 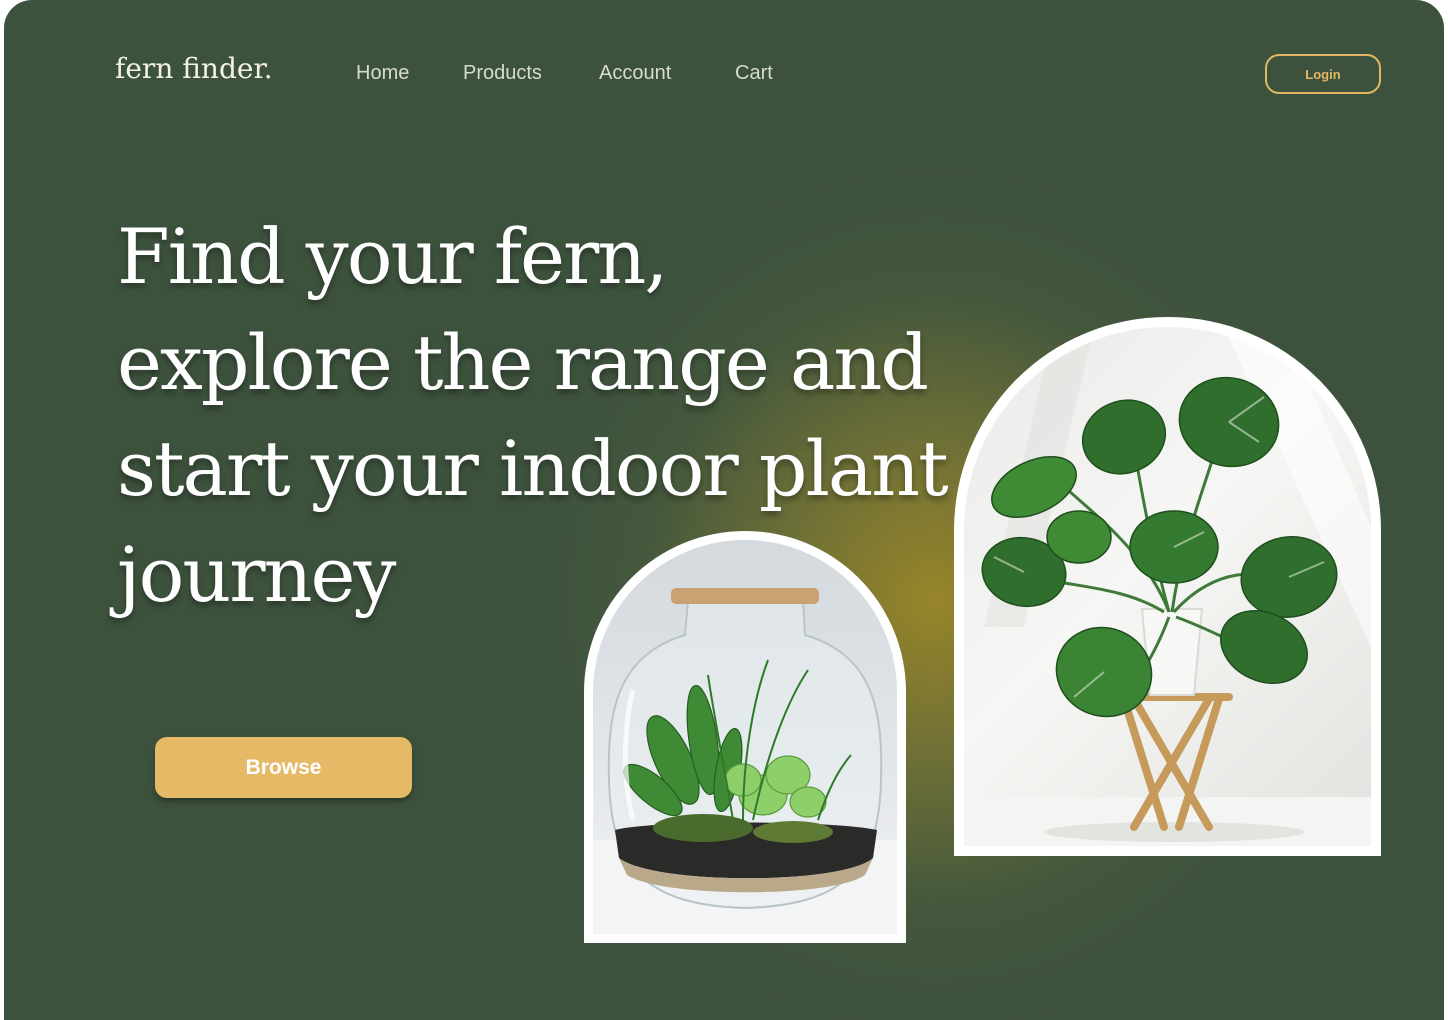 I want to click on terrarium-jar-photo, so click(x=745, y=737).